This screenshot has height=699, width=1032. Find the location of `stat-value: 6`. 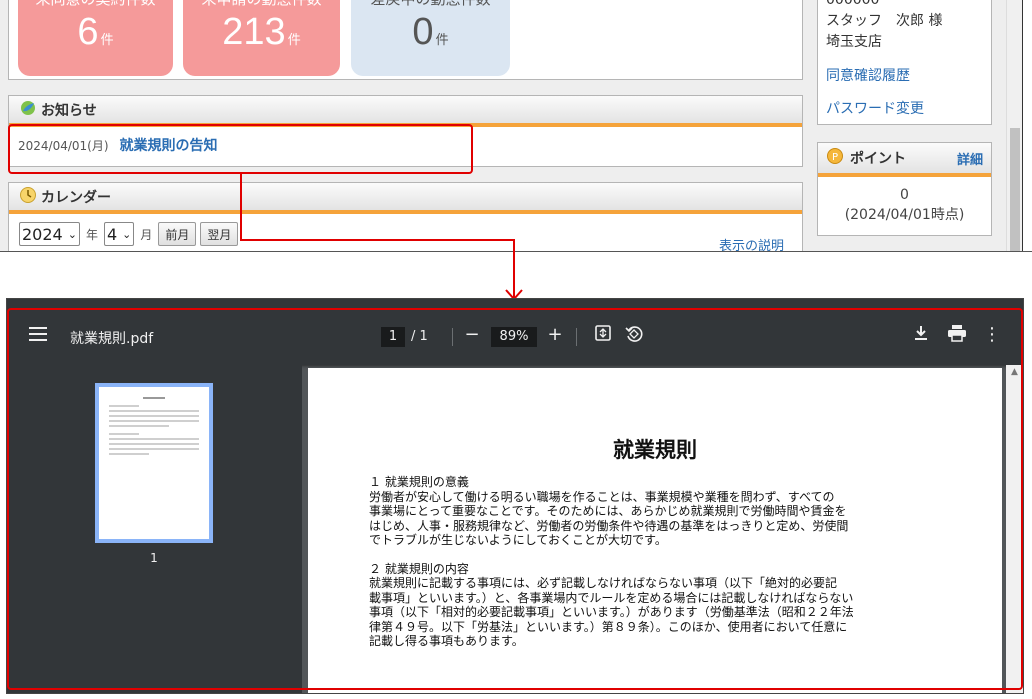

stat-value: 6 is located at coordinates (88, 32).